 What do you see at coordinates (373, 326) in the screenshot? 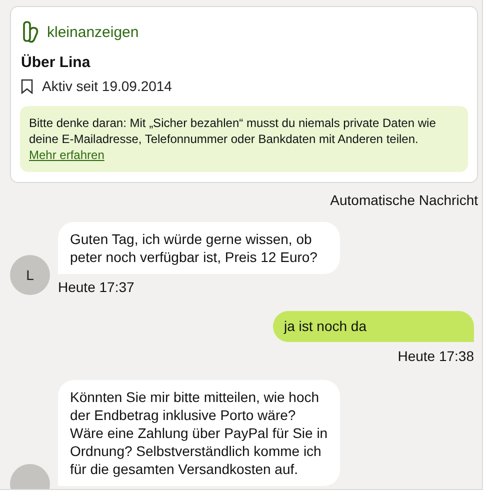
I see `message-bubble: ja ist noch da` at bounding box center [373, 326].